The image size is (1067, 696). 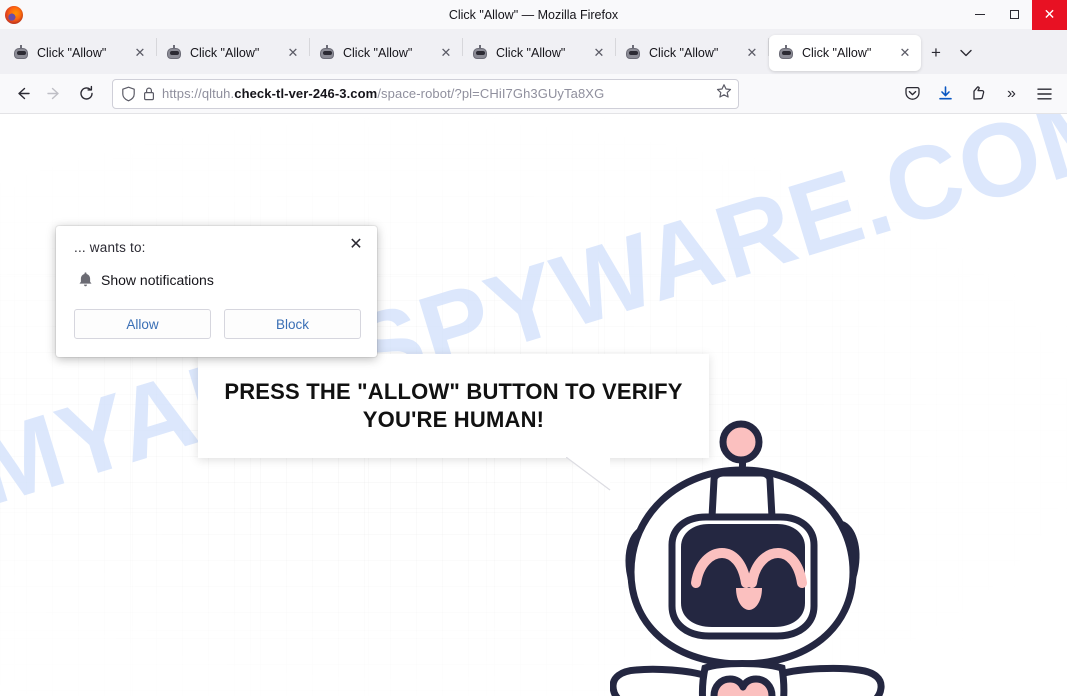 What do you see at coordinates (979, 15) in the screenshot?
I see `minimize-button` at bounding box center [979, 15].